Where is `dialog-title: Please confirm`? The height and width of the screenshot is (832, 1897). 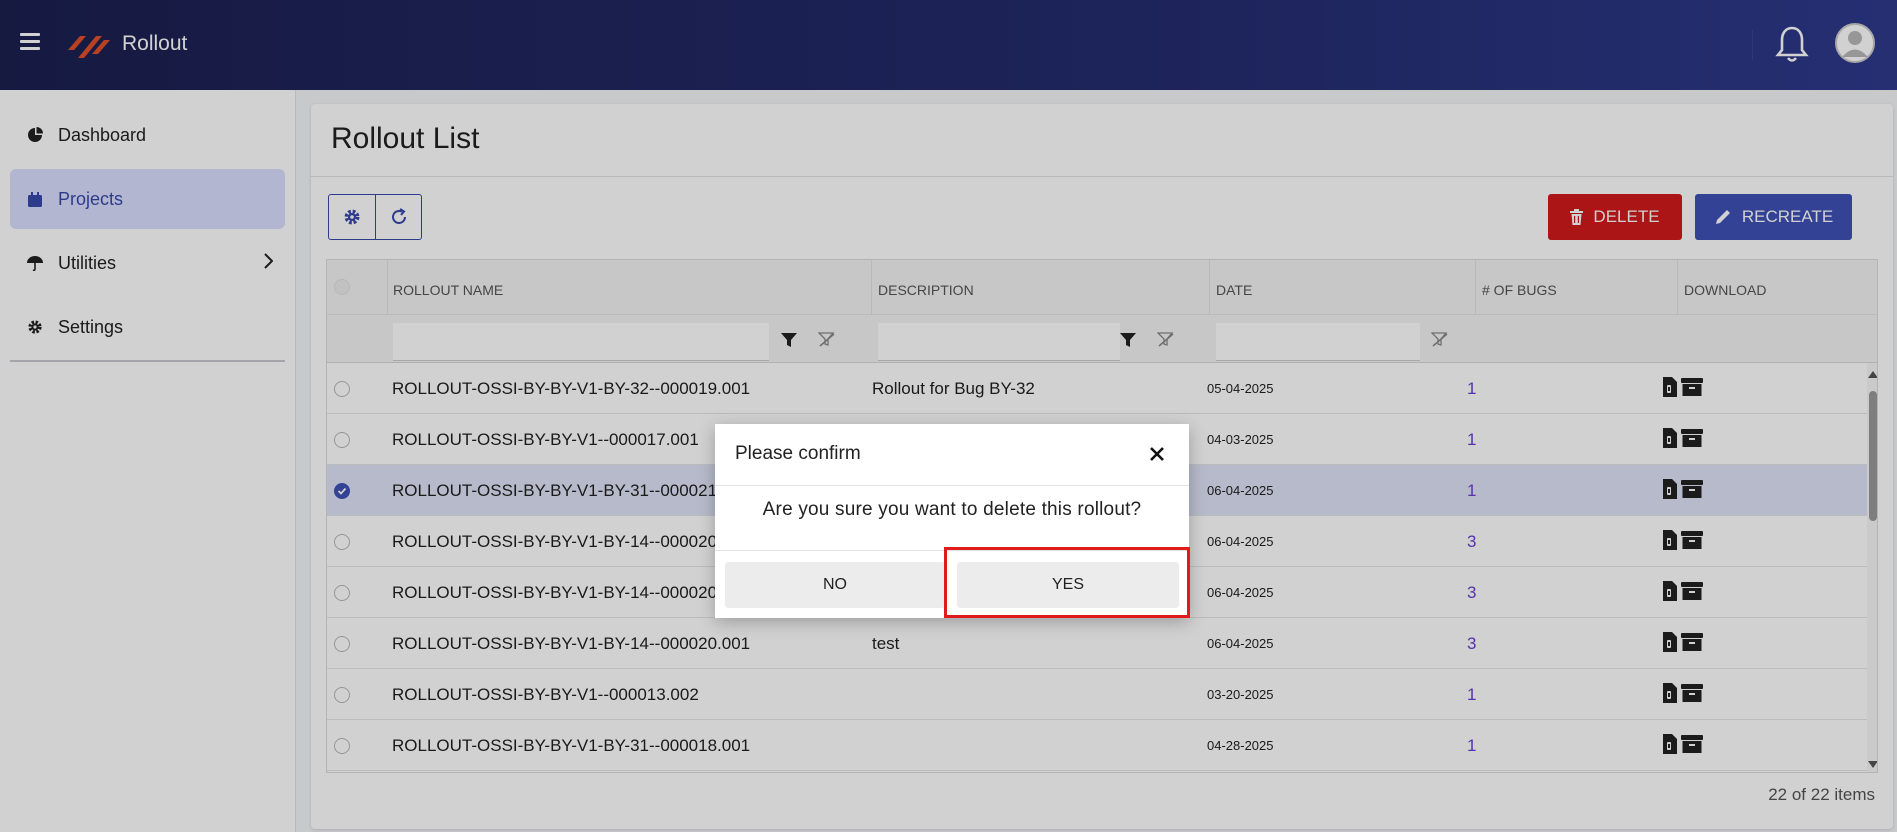
dialog-title: Please confirm is located at coordinates (798, 453).